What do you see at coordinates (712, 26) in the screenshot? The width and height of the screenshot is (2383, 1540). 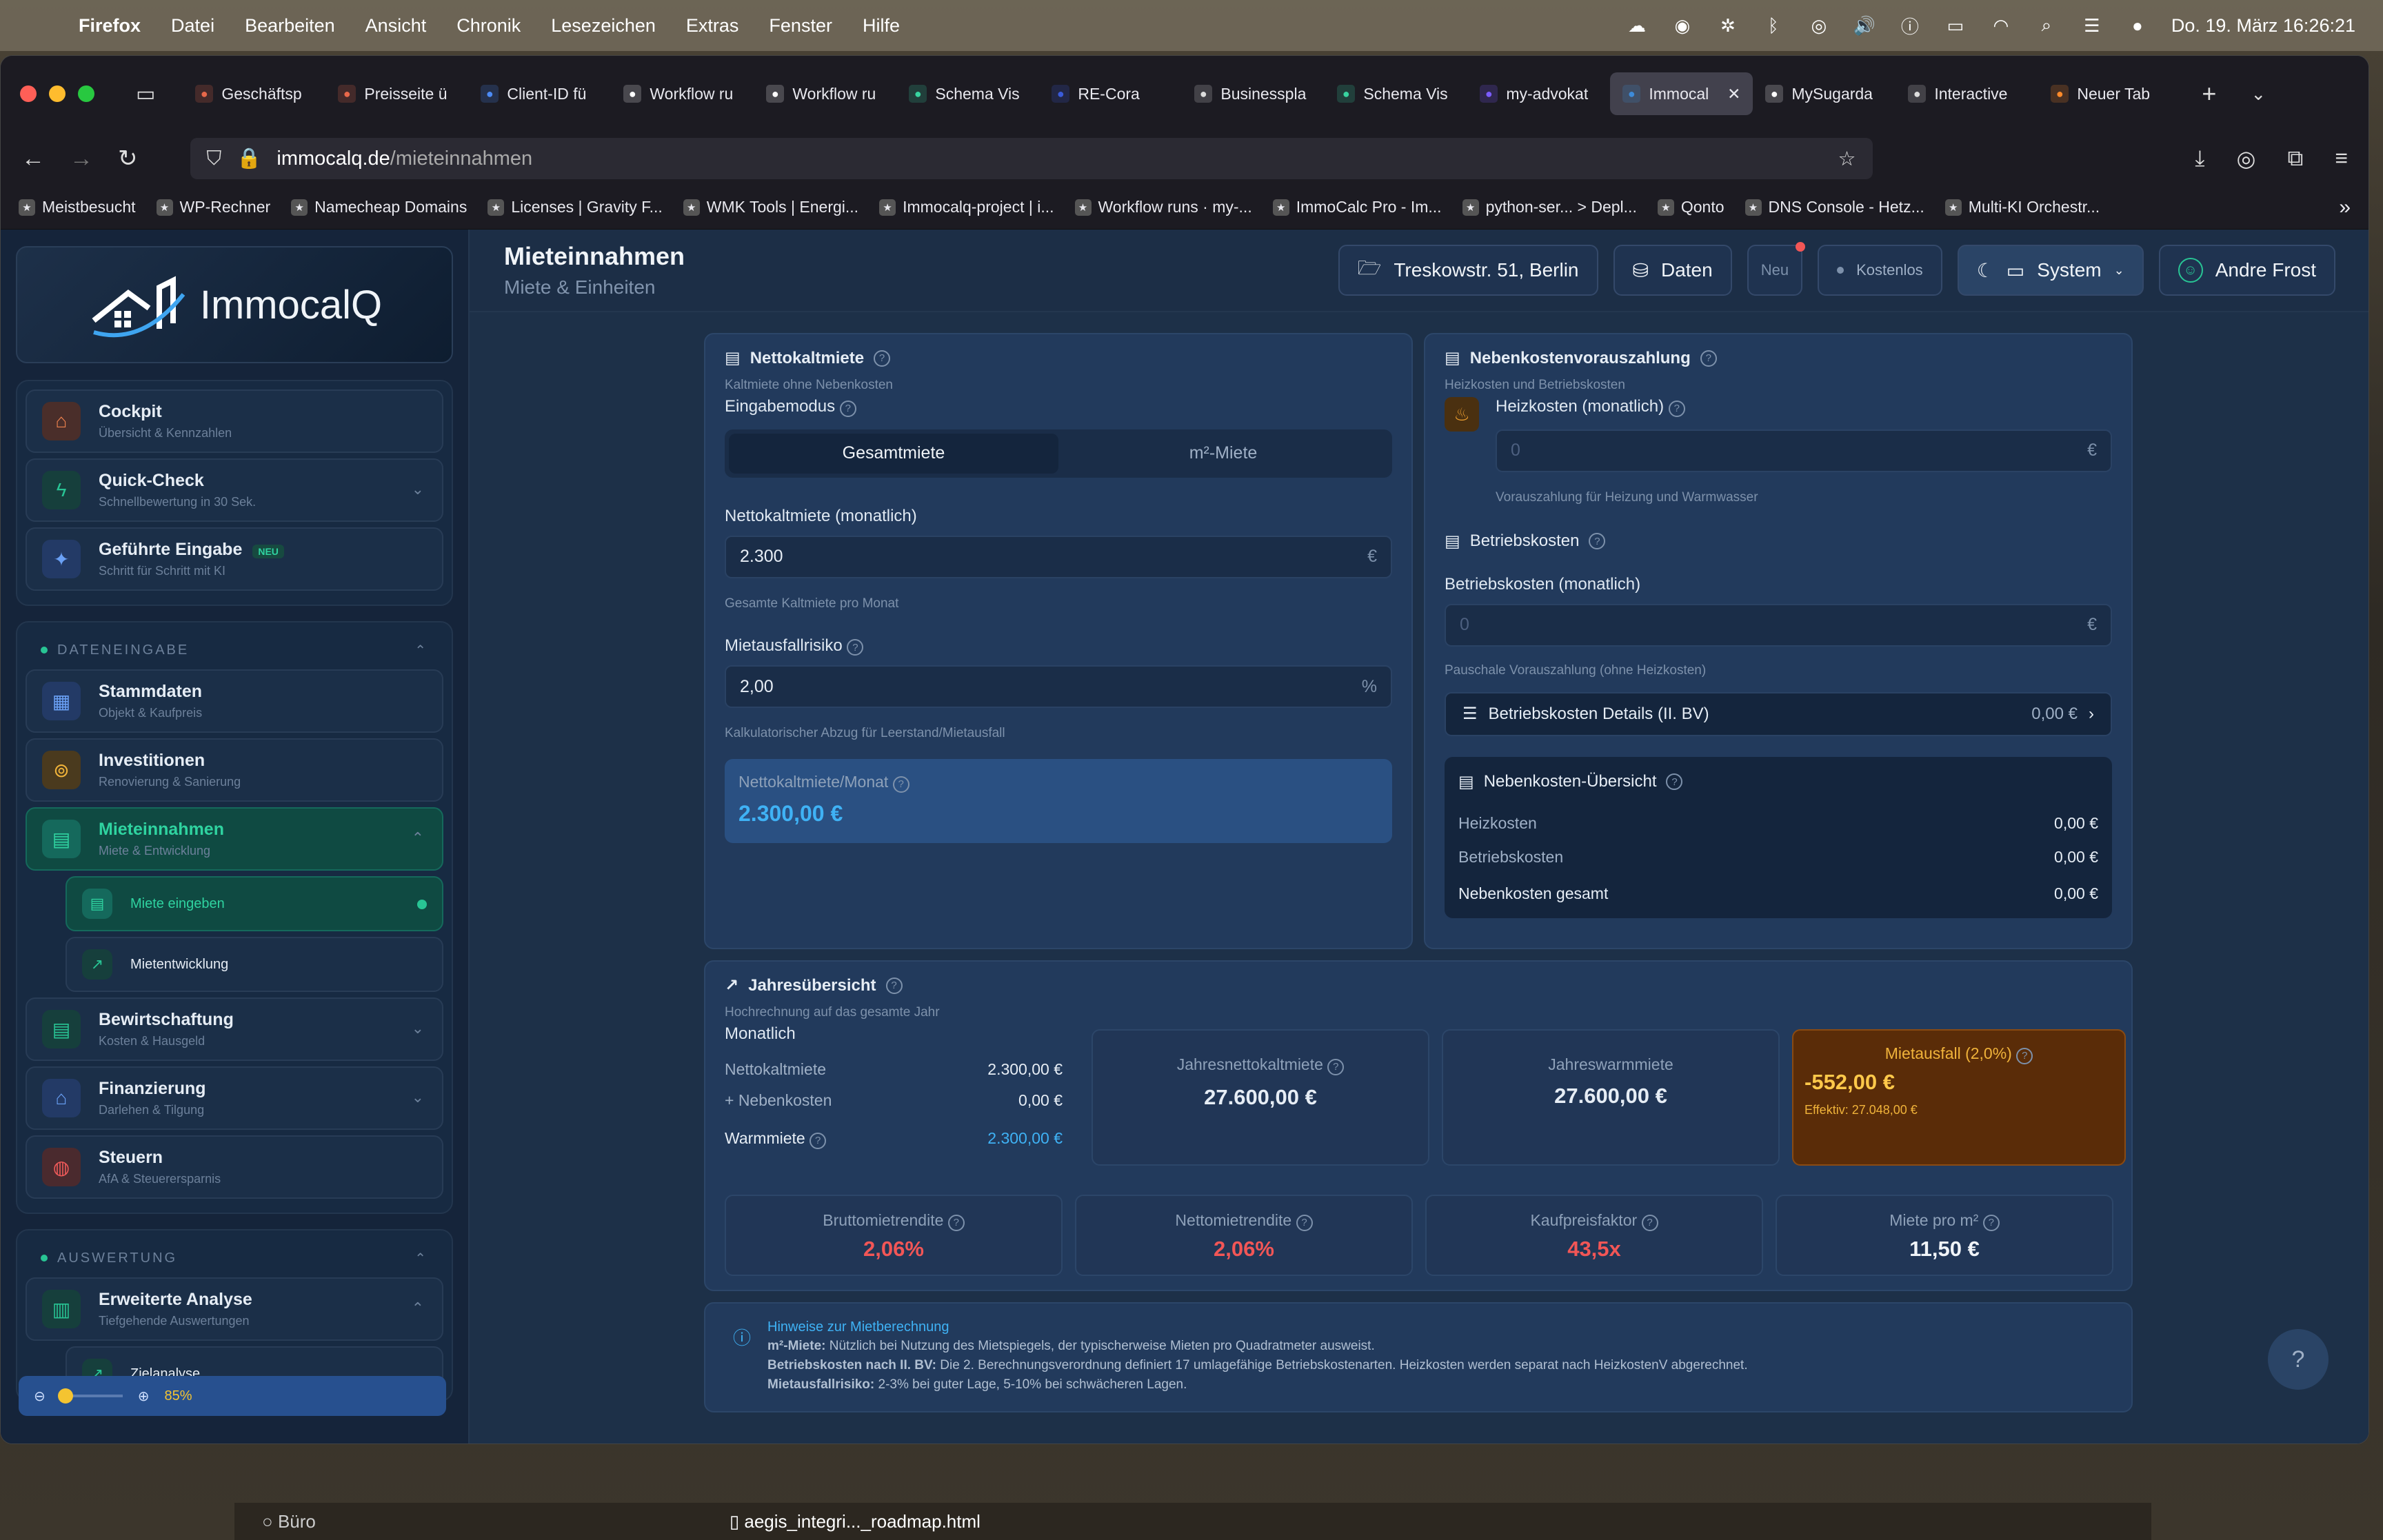 I see `menu-extras: Extras` at bounding box center [712, 26].